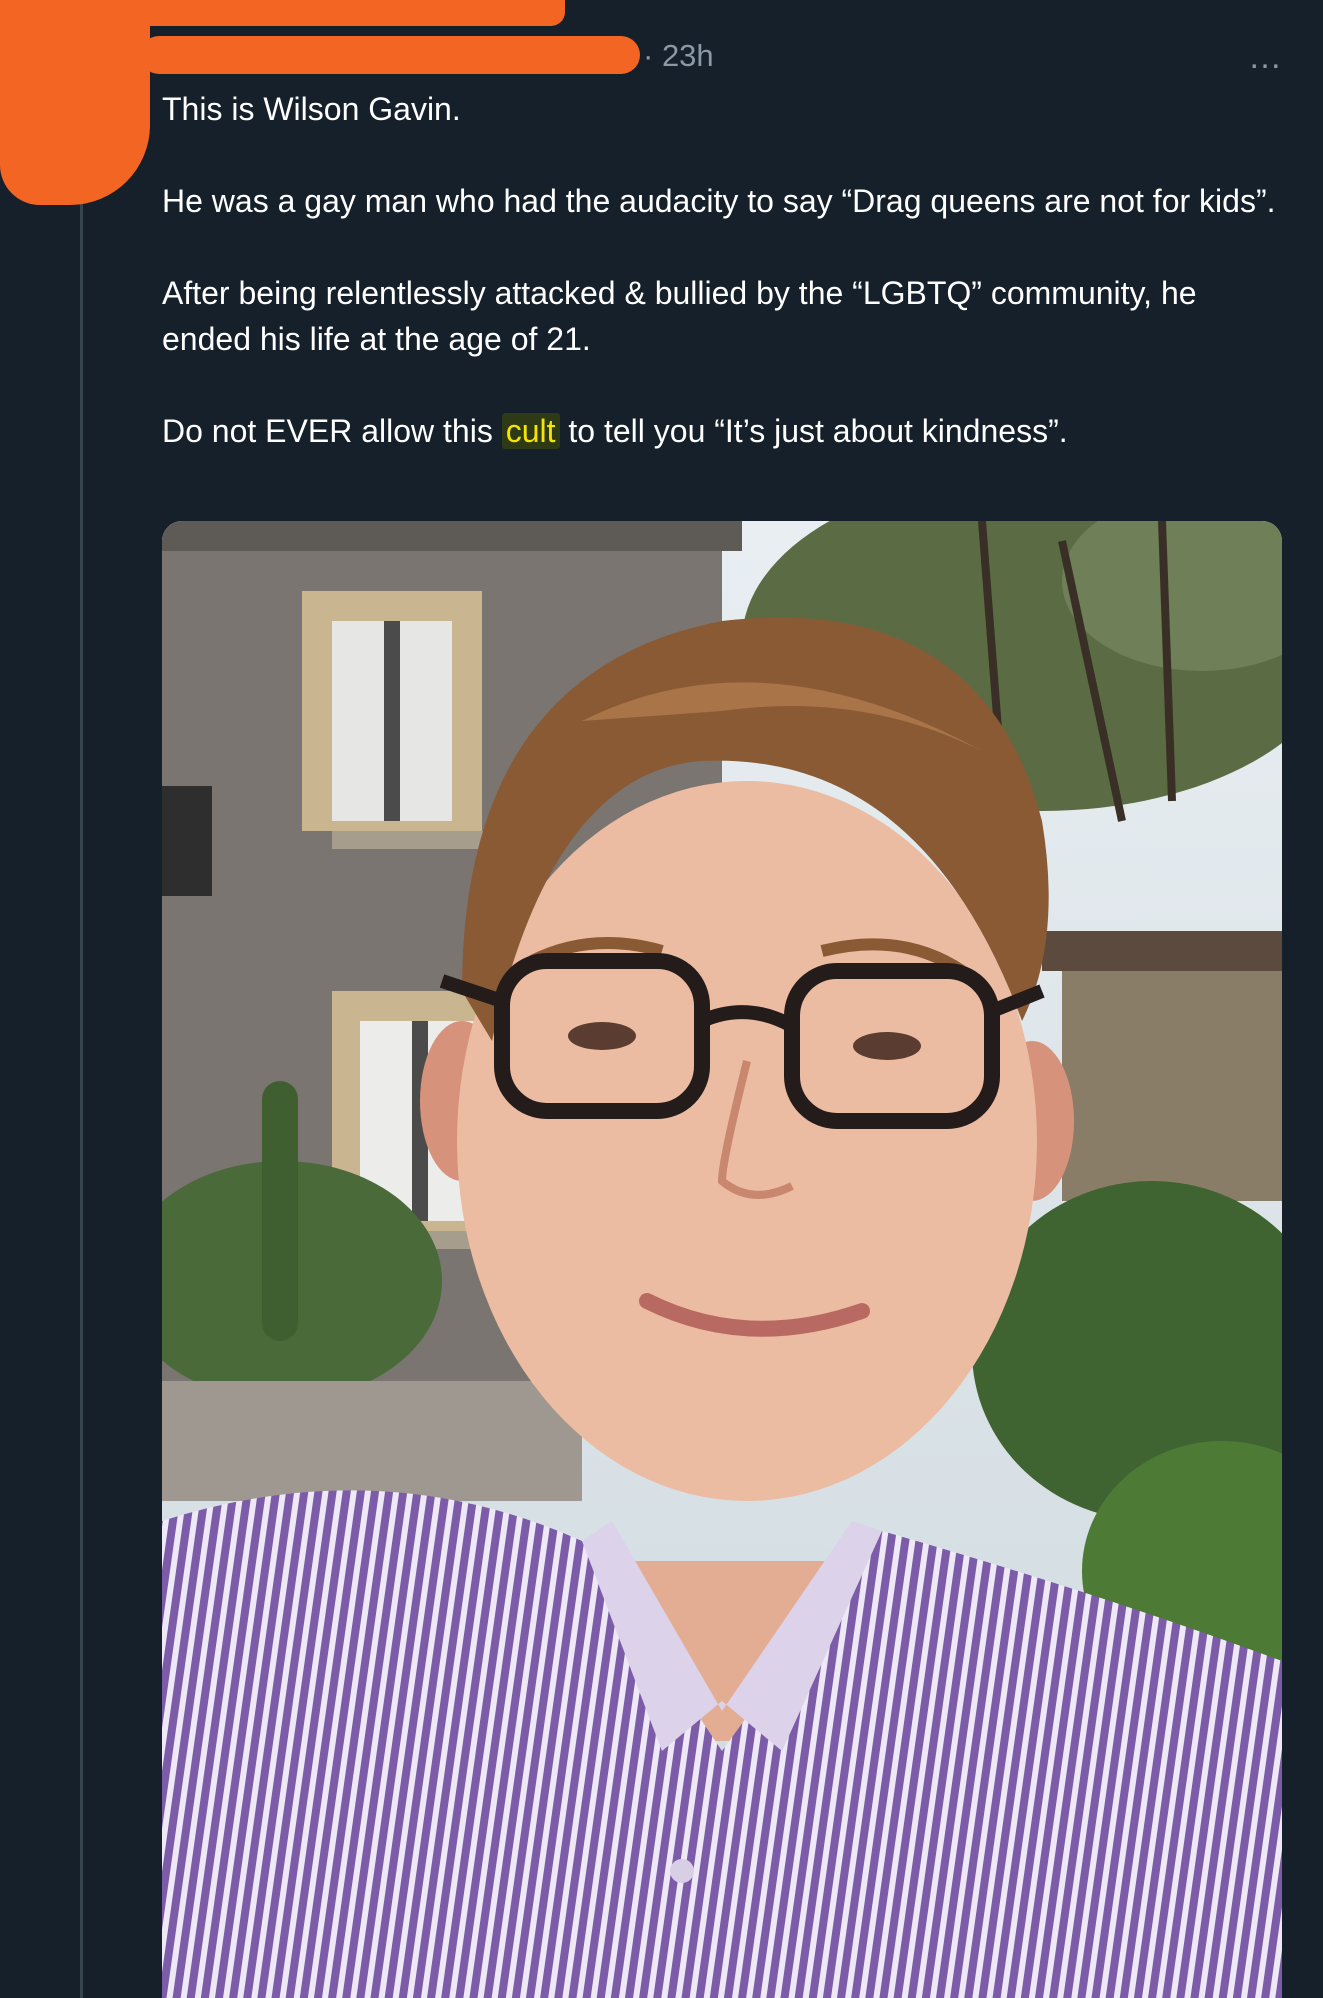 The width and height of the screenshot is (1323, 1998). I want to click on paragraph-text: Do not EVER allow this, so click(332, 431).